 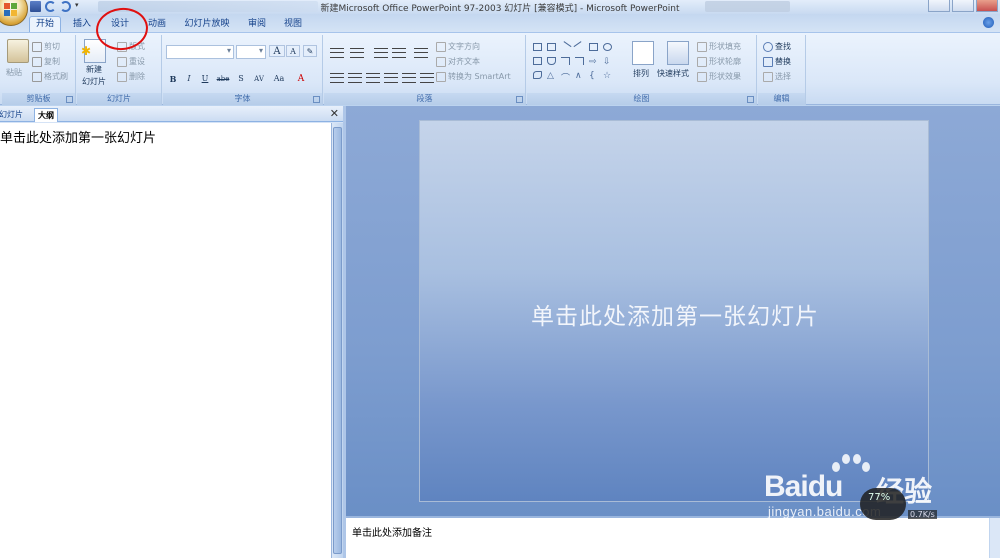 What do you see at coordinates (157, 24) in the screenshot?
I see `tab-animations: 动画` at bounding box center [157, 24].